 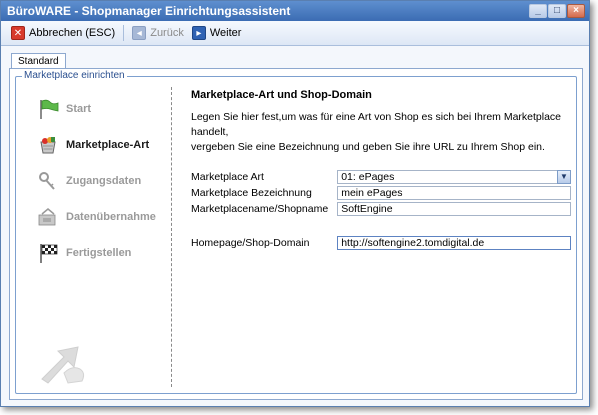 What do you see at coordinates (454, 243) in the screenshot?
I see `homepage-input: http://softengine2.tomdigital.de` at bounding box center [454, 243].